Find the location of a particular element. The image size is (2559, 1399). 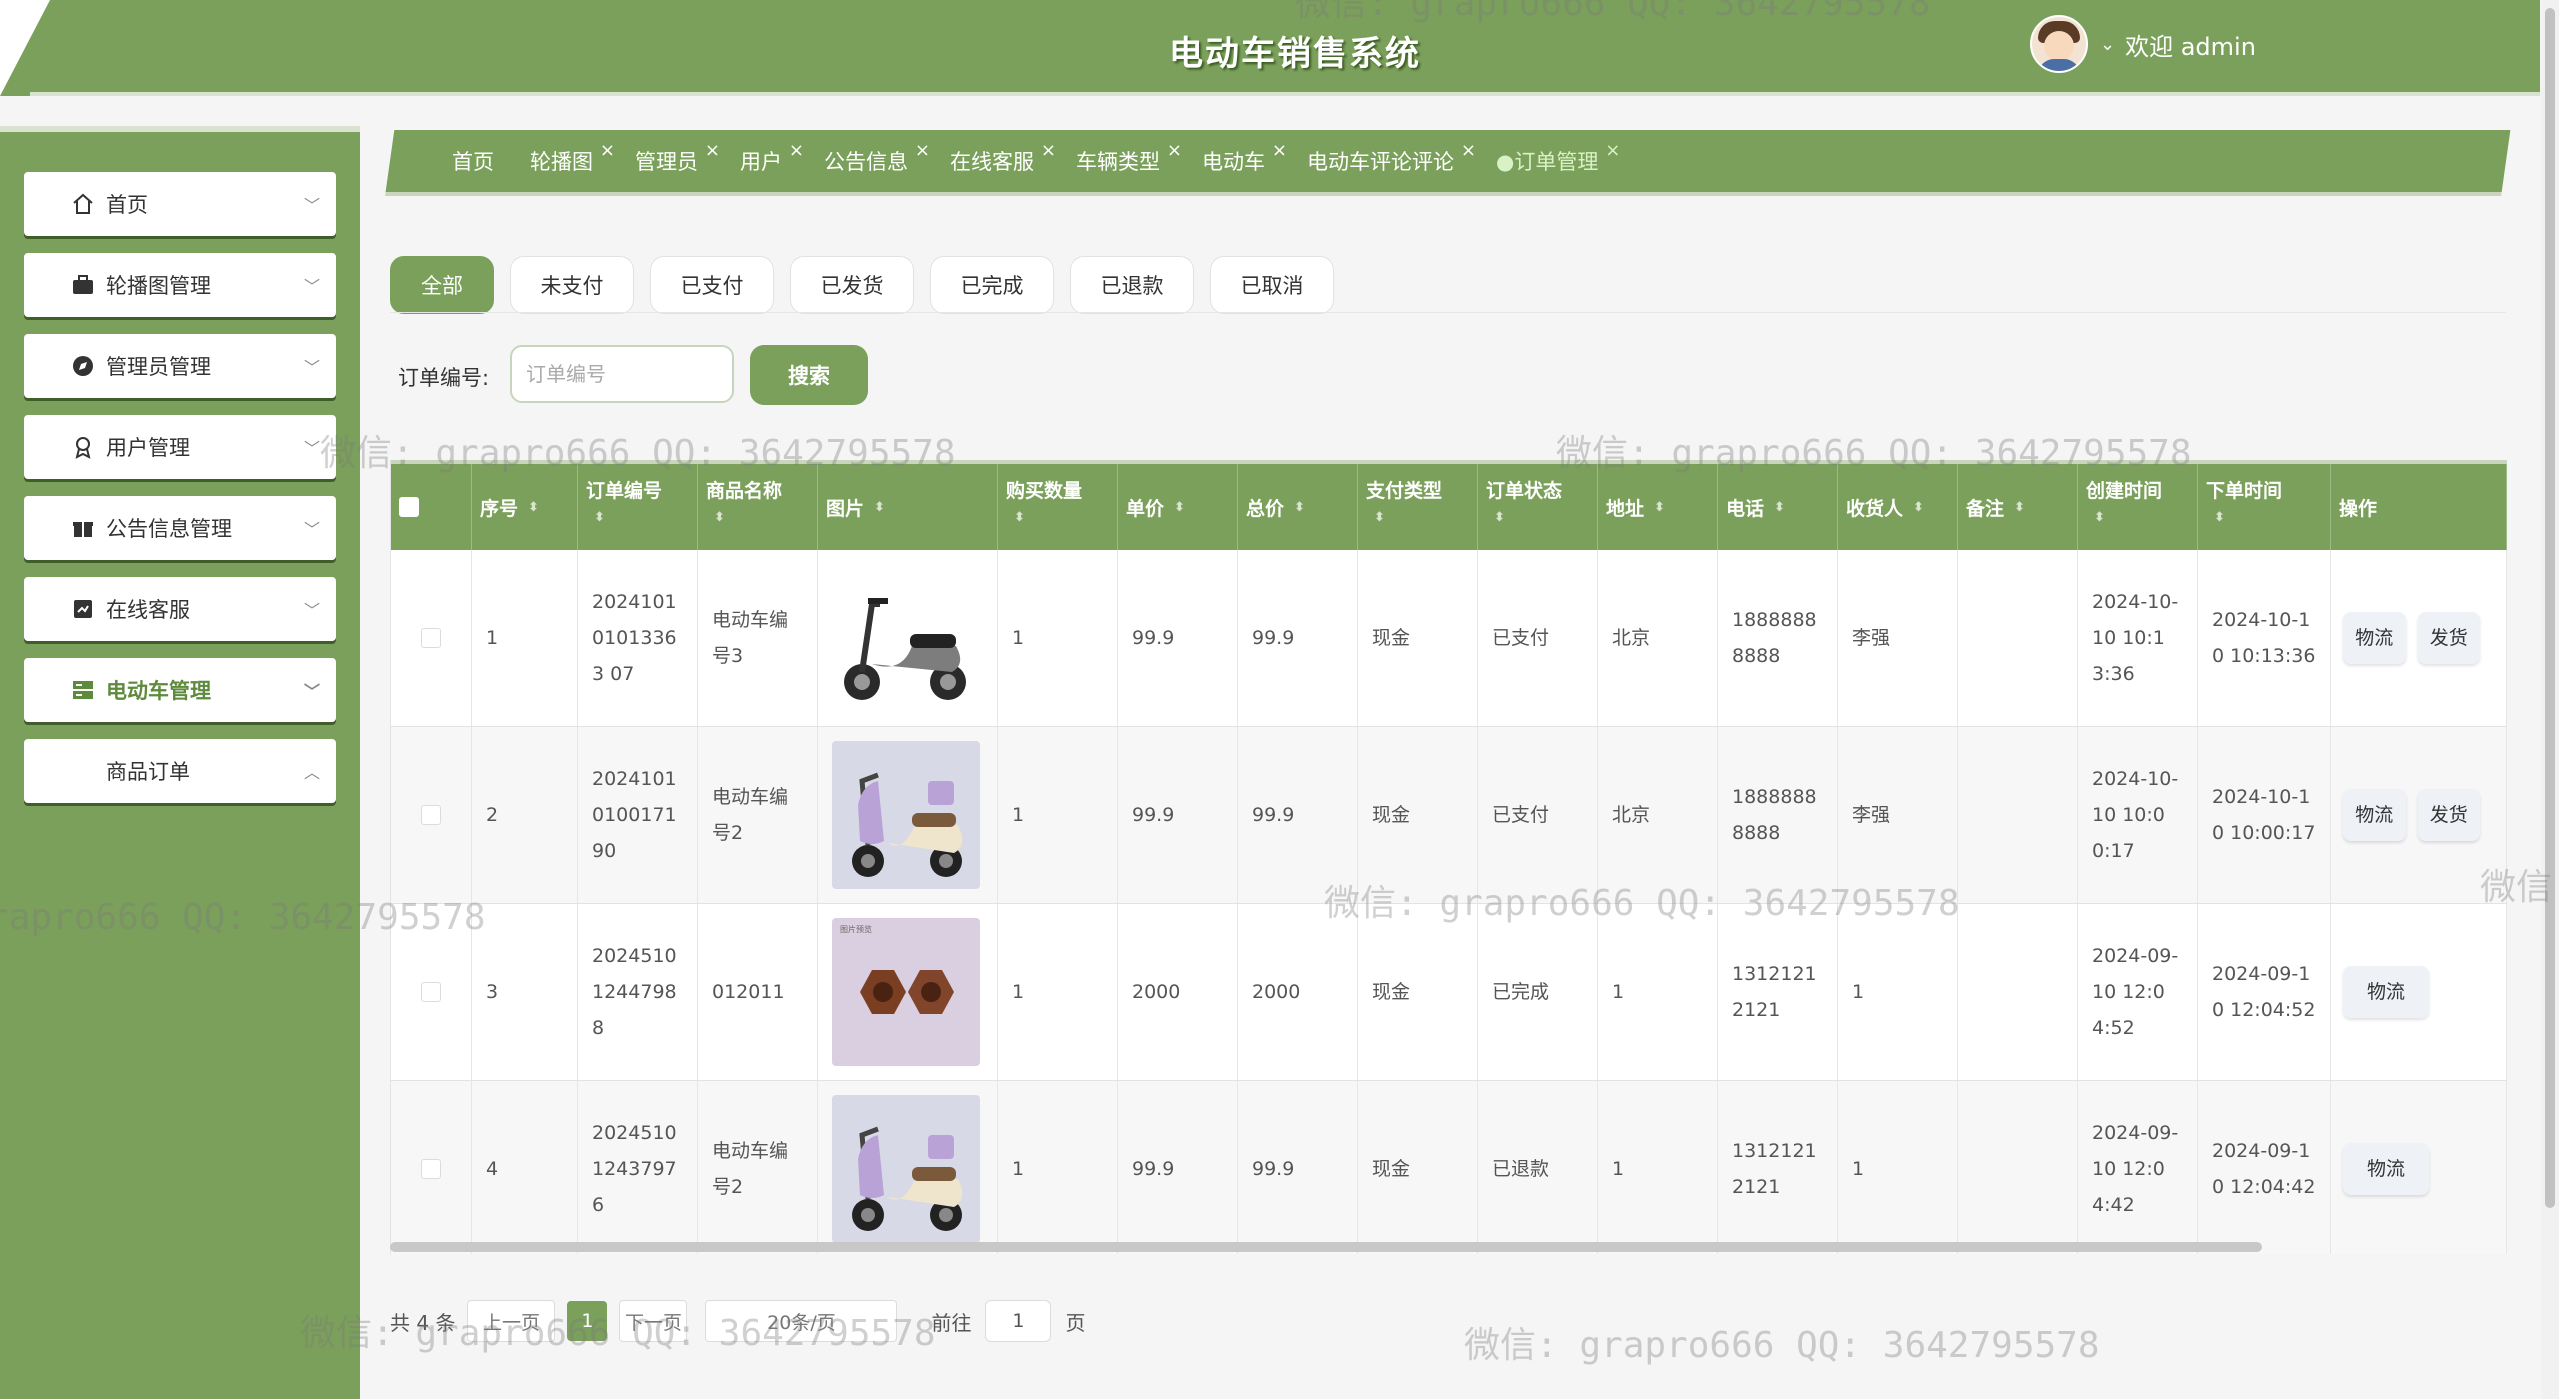

column-header: 电话 ⬍ is located at coordinates (1778, 507).